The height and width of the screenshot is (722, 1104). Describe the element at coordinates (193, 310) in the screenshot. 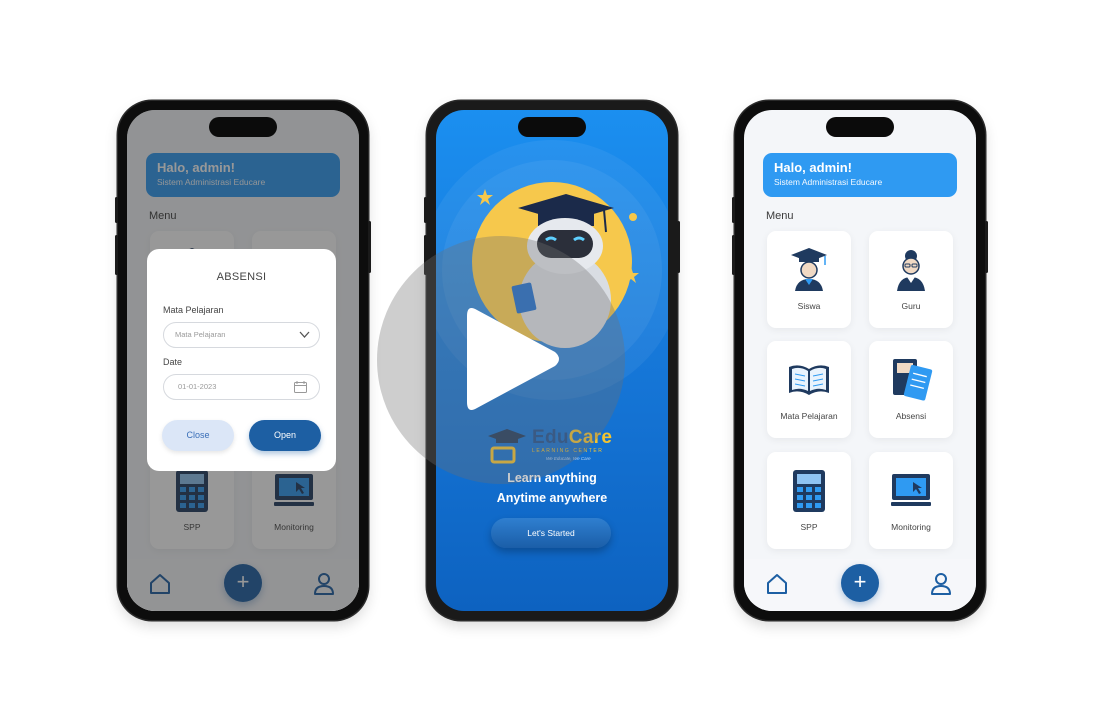

I see `subject-label: Mata Pelajaran` at that location.